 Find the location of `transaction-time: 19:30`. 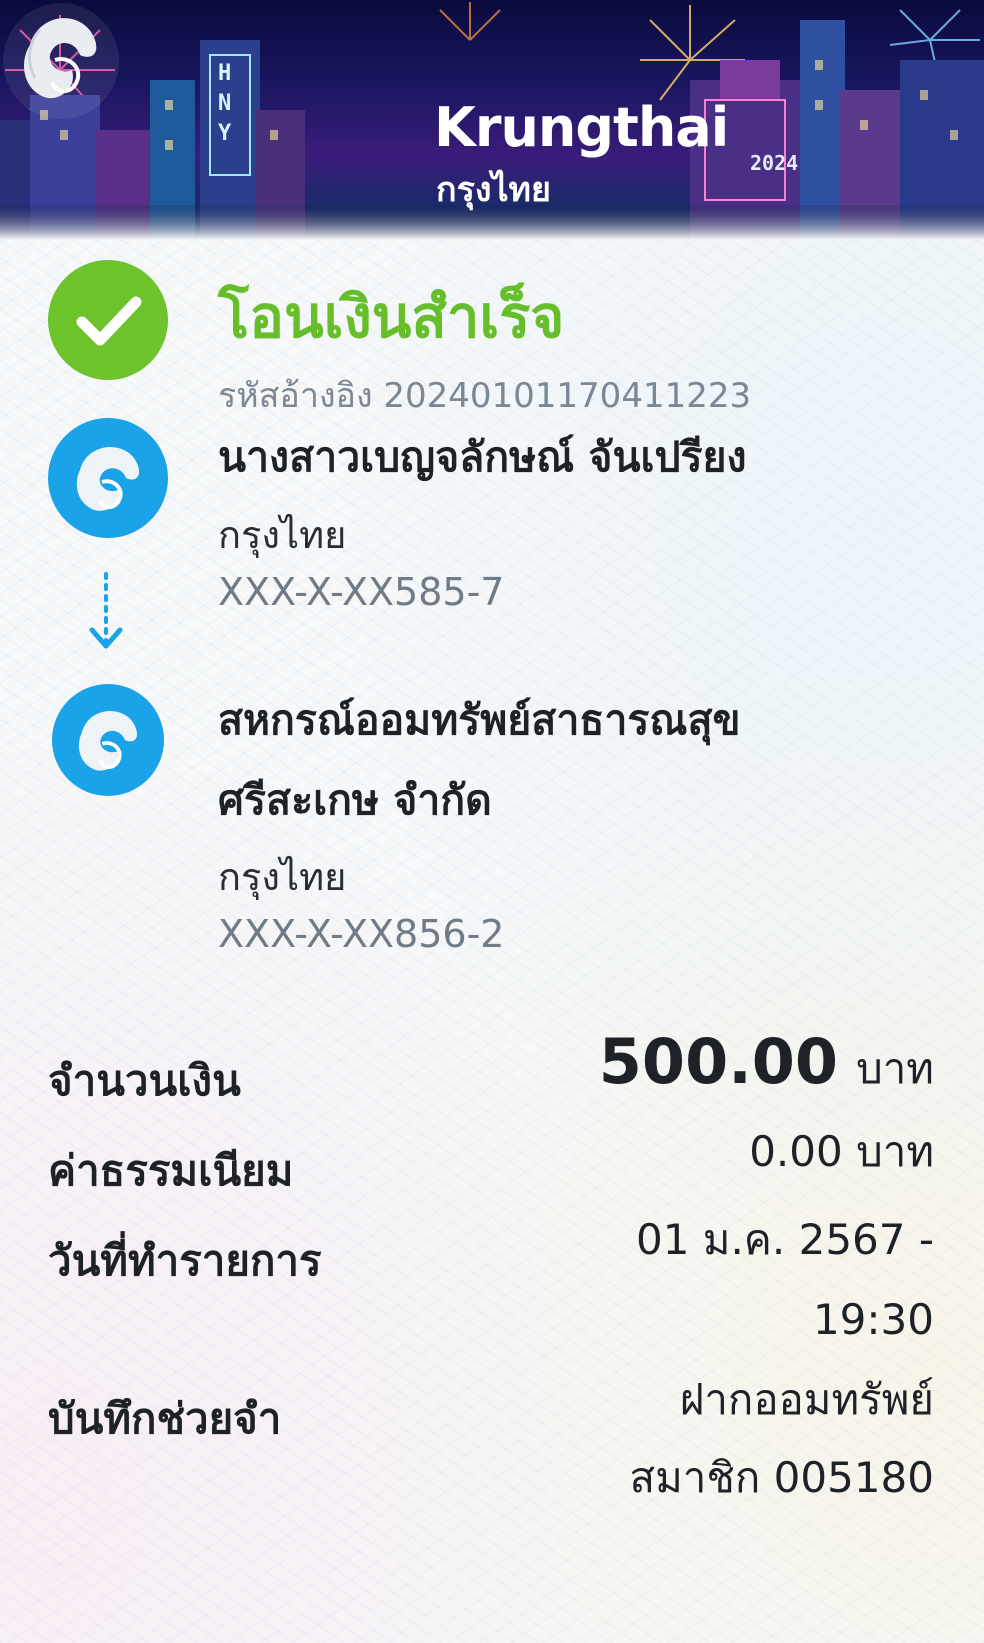

transaction-time: 19:30 is located at coordinates (873, 1319).